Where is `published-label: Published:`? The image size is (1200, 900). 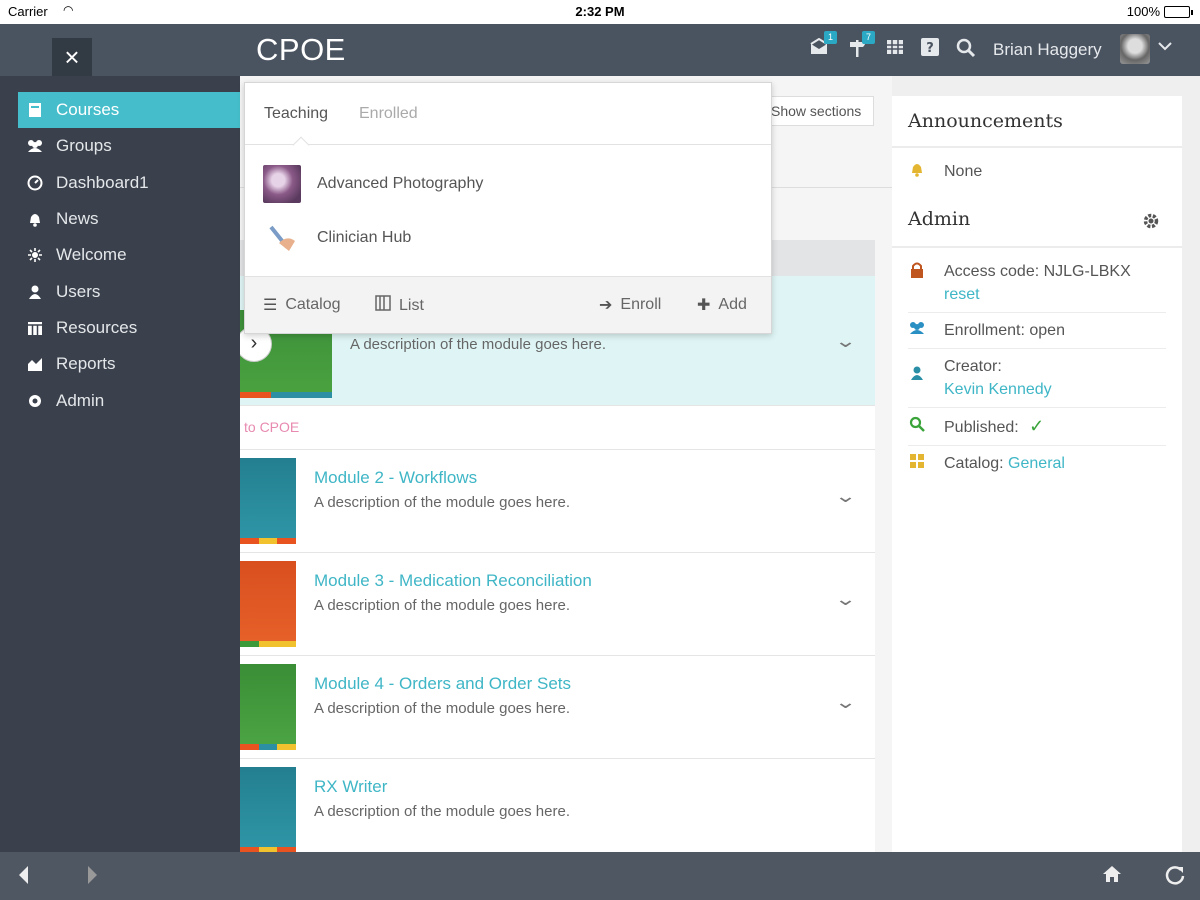 published-label: Published: is located at coordinates (981, 427).